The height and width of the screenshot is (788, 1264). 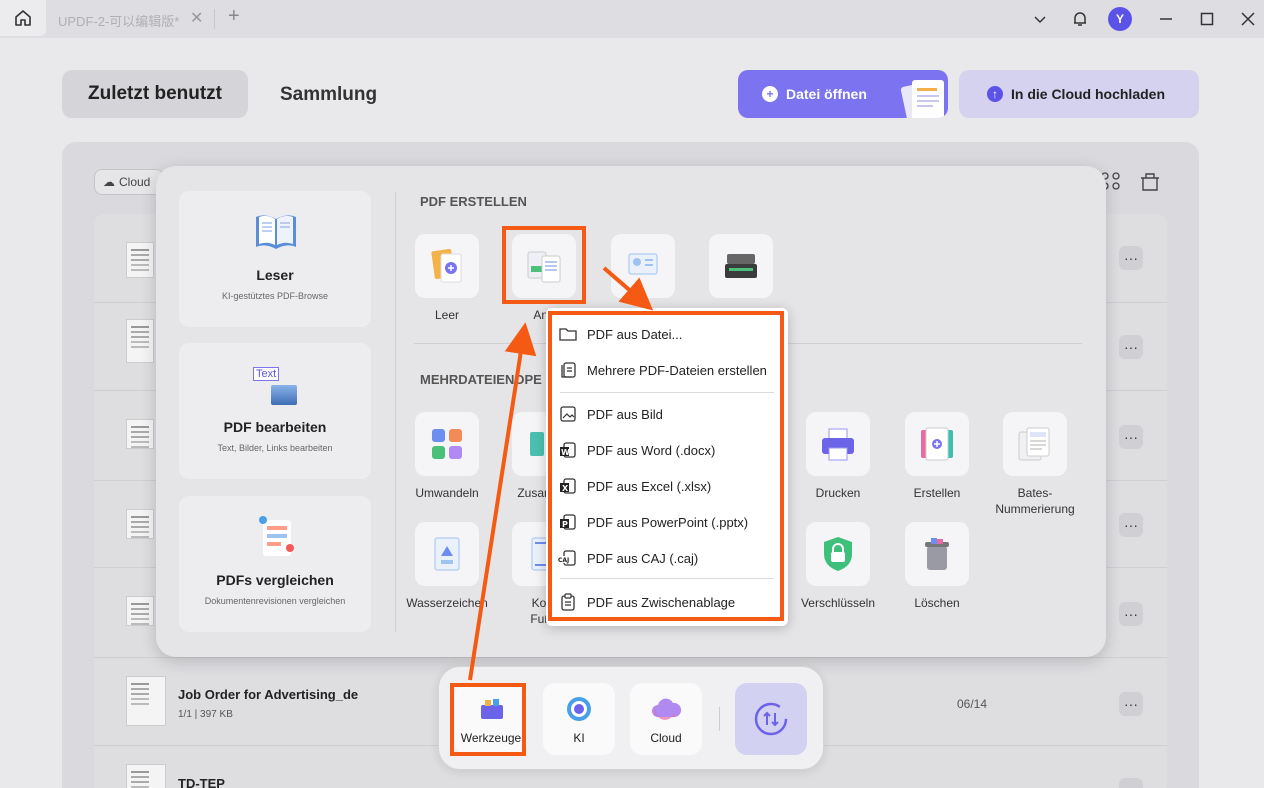 What do you see at coordinates (447, 493) in the screenshot?
I see `tool-convert-label: Umwandeln` at bounding box center [447, 493].